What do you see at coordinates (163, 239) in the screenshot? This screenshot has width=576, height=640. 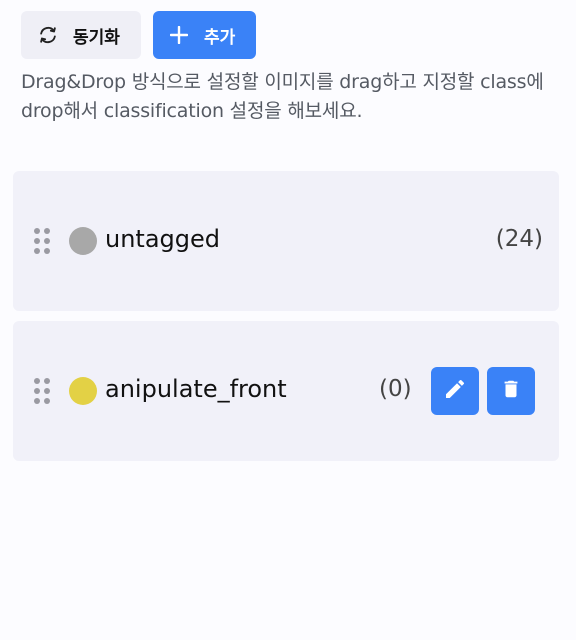 I see `class-name: untagged` at bounding box center [163, 239].